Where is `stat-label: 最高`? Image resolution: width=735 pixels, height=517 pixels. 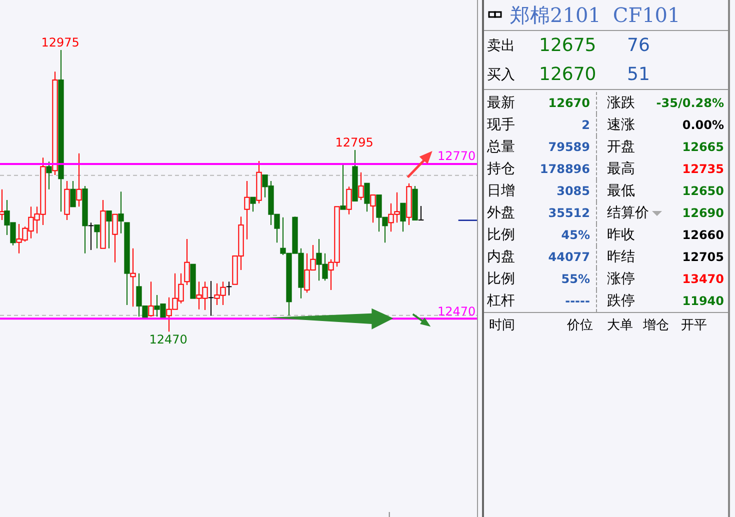
stat-label: 最高 is located at coordinates (621, 169).